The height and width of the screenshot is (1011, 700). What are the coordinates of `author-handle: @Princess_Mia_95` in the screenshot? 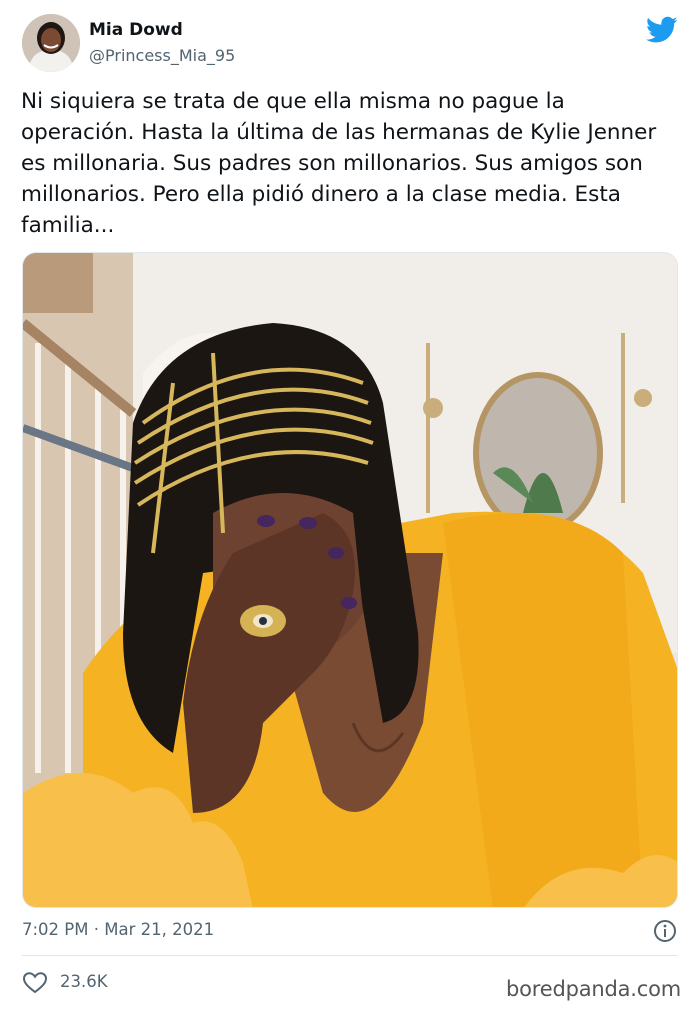 It's located at (162, 55).